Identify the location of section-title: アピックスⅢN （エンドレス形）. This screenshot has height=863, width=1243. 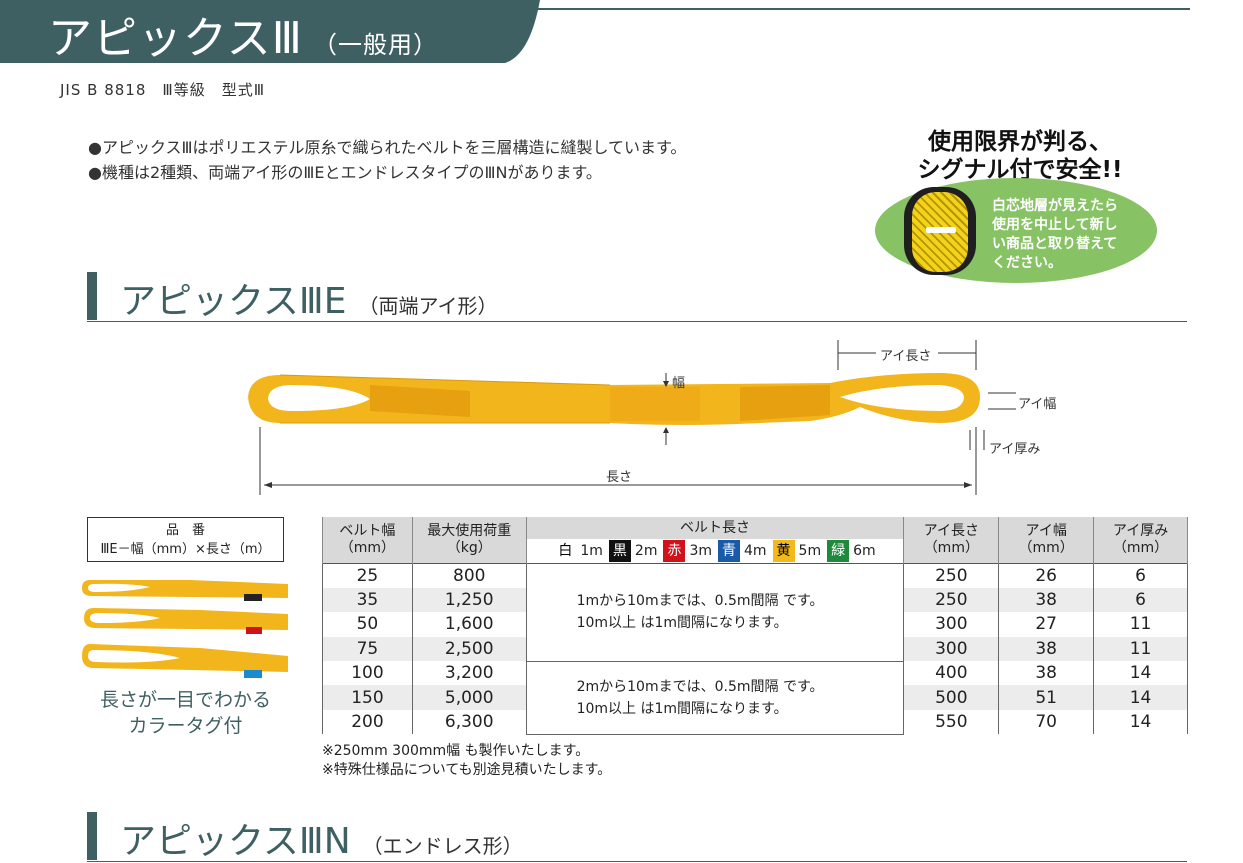
(321, 837).